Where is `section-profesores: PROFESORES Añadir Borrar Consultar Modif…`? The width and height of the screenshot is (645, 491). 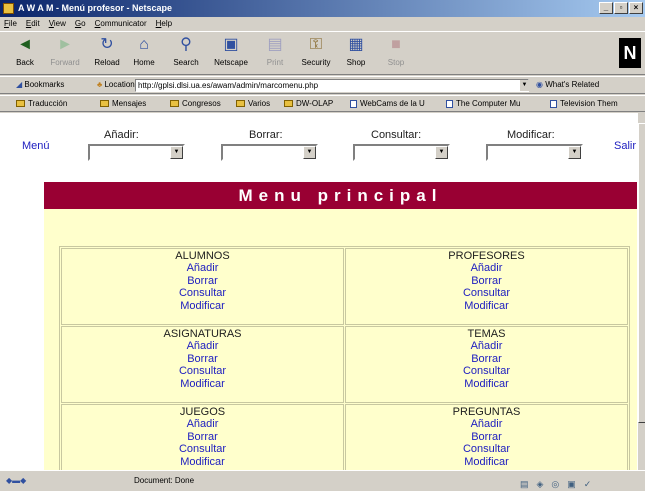
section-profesores: PROFESORES Añadir Borrar Consultar Modif… is located at coordinates (486, 286).